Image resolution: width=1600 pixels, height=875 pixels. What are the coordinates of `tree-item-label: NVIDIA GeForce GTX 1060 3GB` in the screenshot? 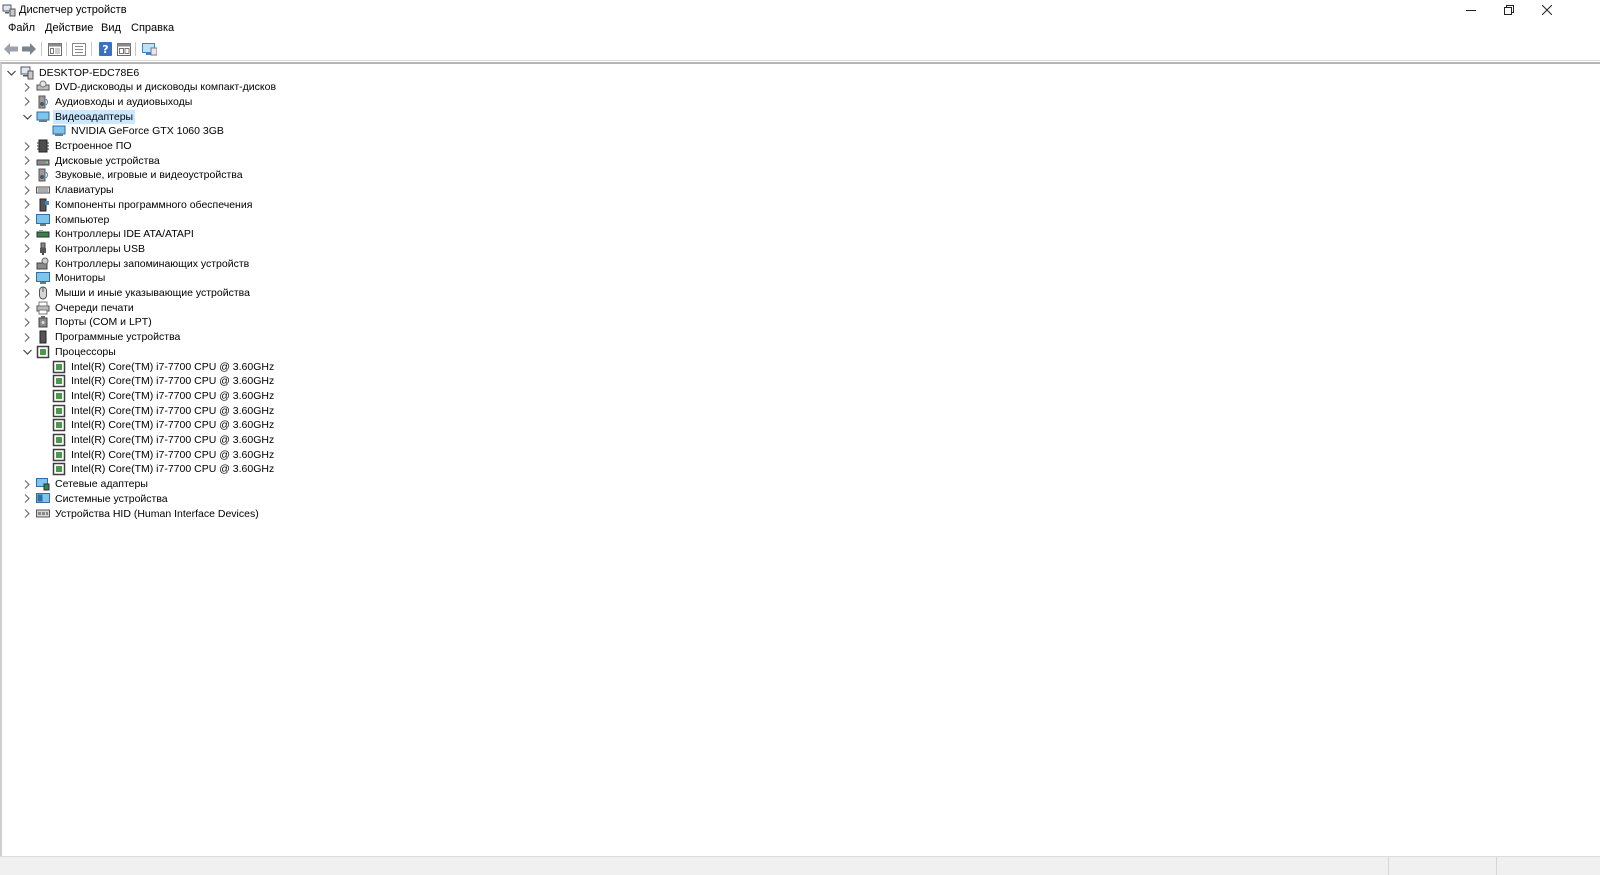 It's located at (147, 131).